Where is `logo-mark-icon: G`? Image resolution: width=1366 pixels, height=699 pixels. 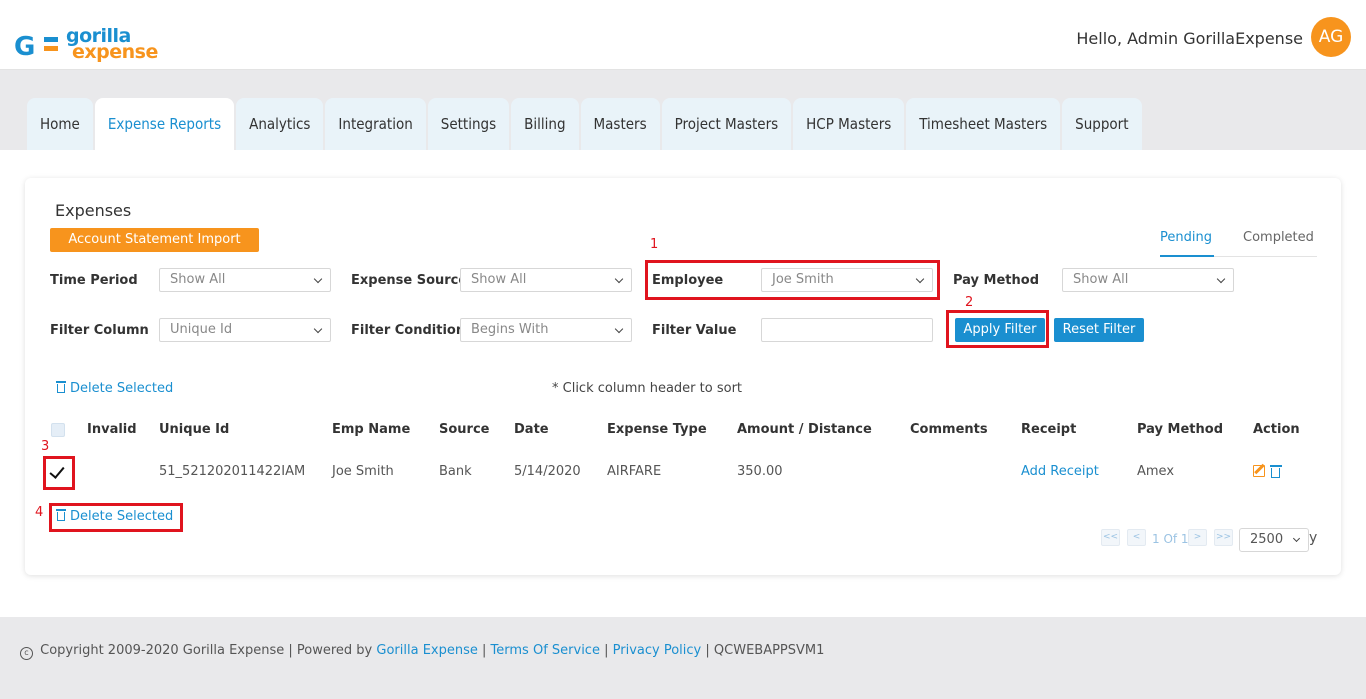
logo-mark-icon: G is located at coordinates (39, 44).